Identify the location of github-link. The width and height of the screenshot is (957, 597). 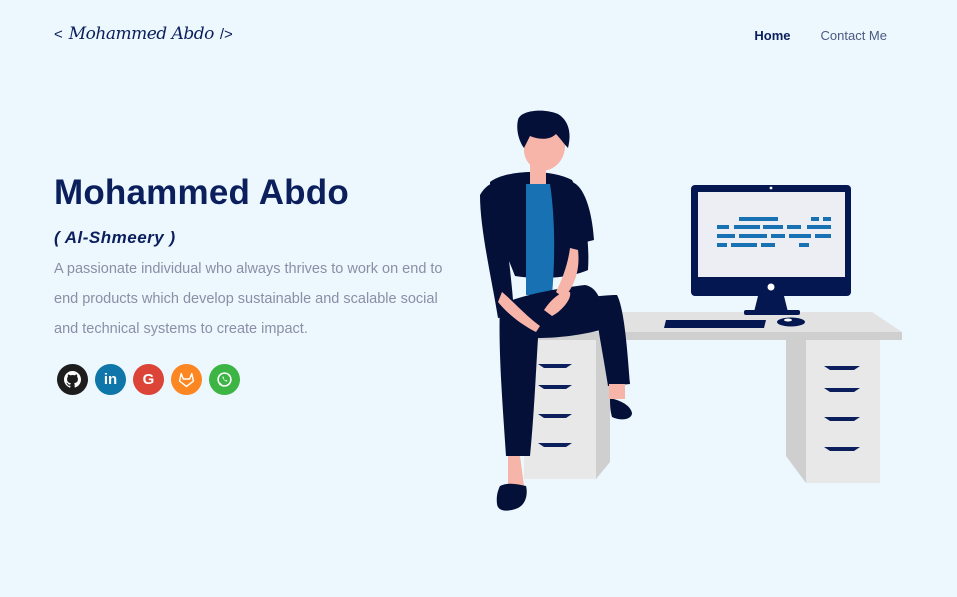
(72, 379).